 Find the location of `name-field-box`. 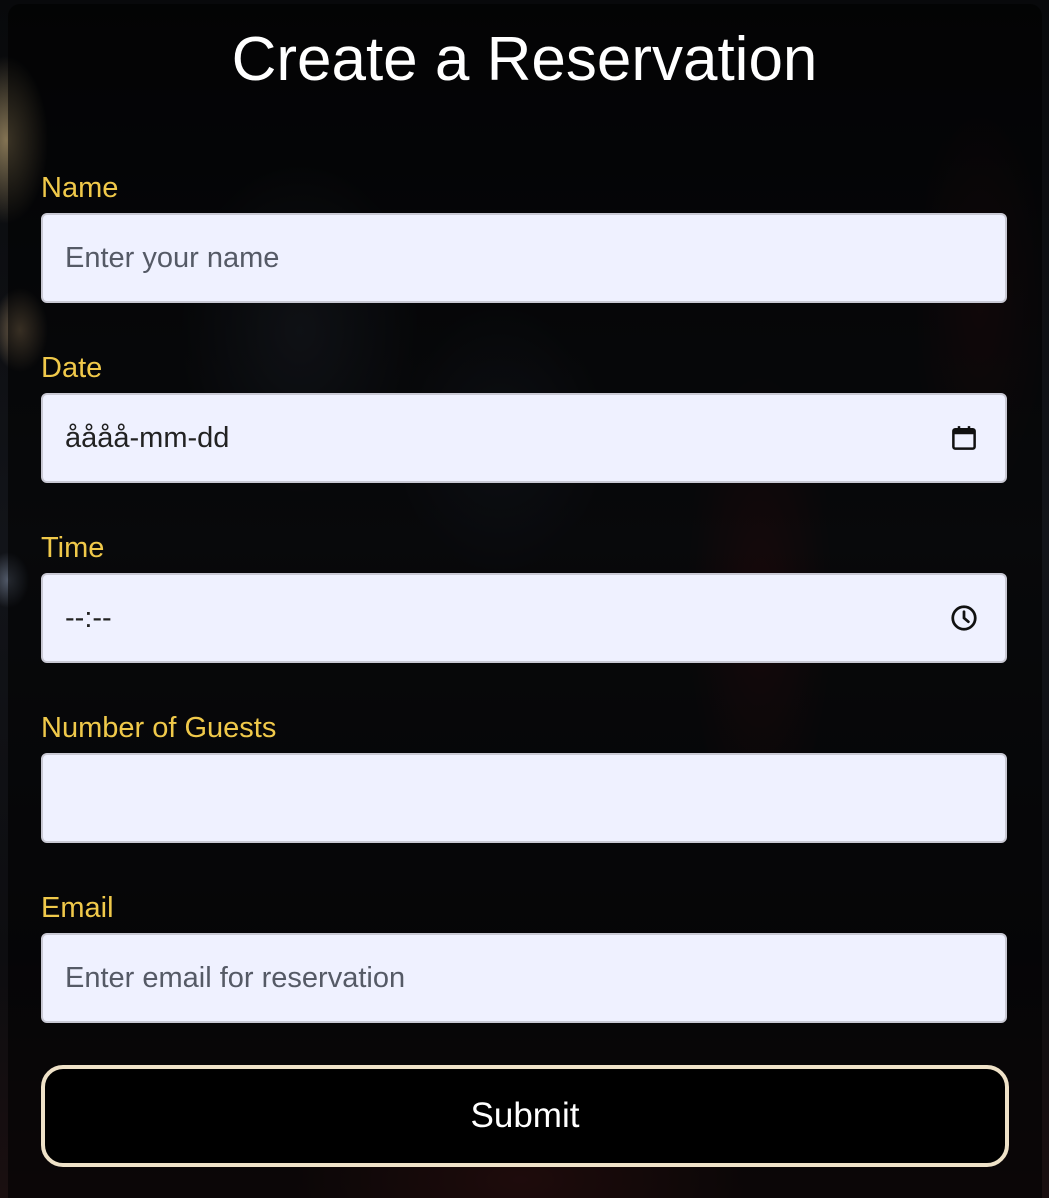

name-field-box is located at coordinates (524, 258).